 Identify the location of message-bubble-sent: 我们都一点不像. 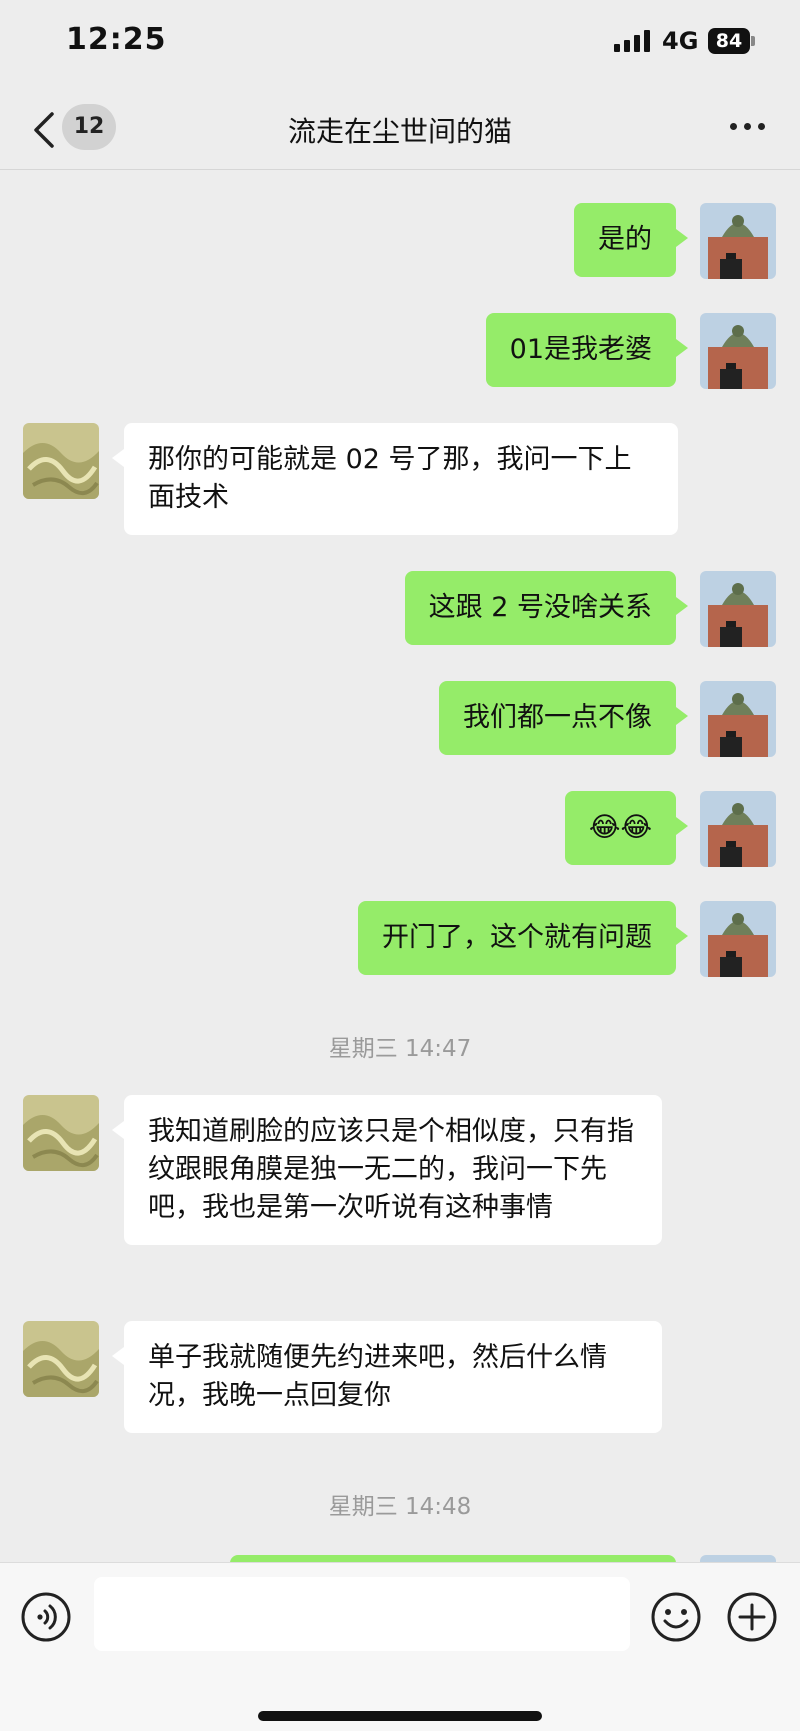
(563, 718).